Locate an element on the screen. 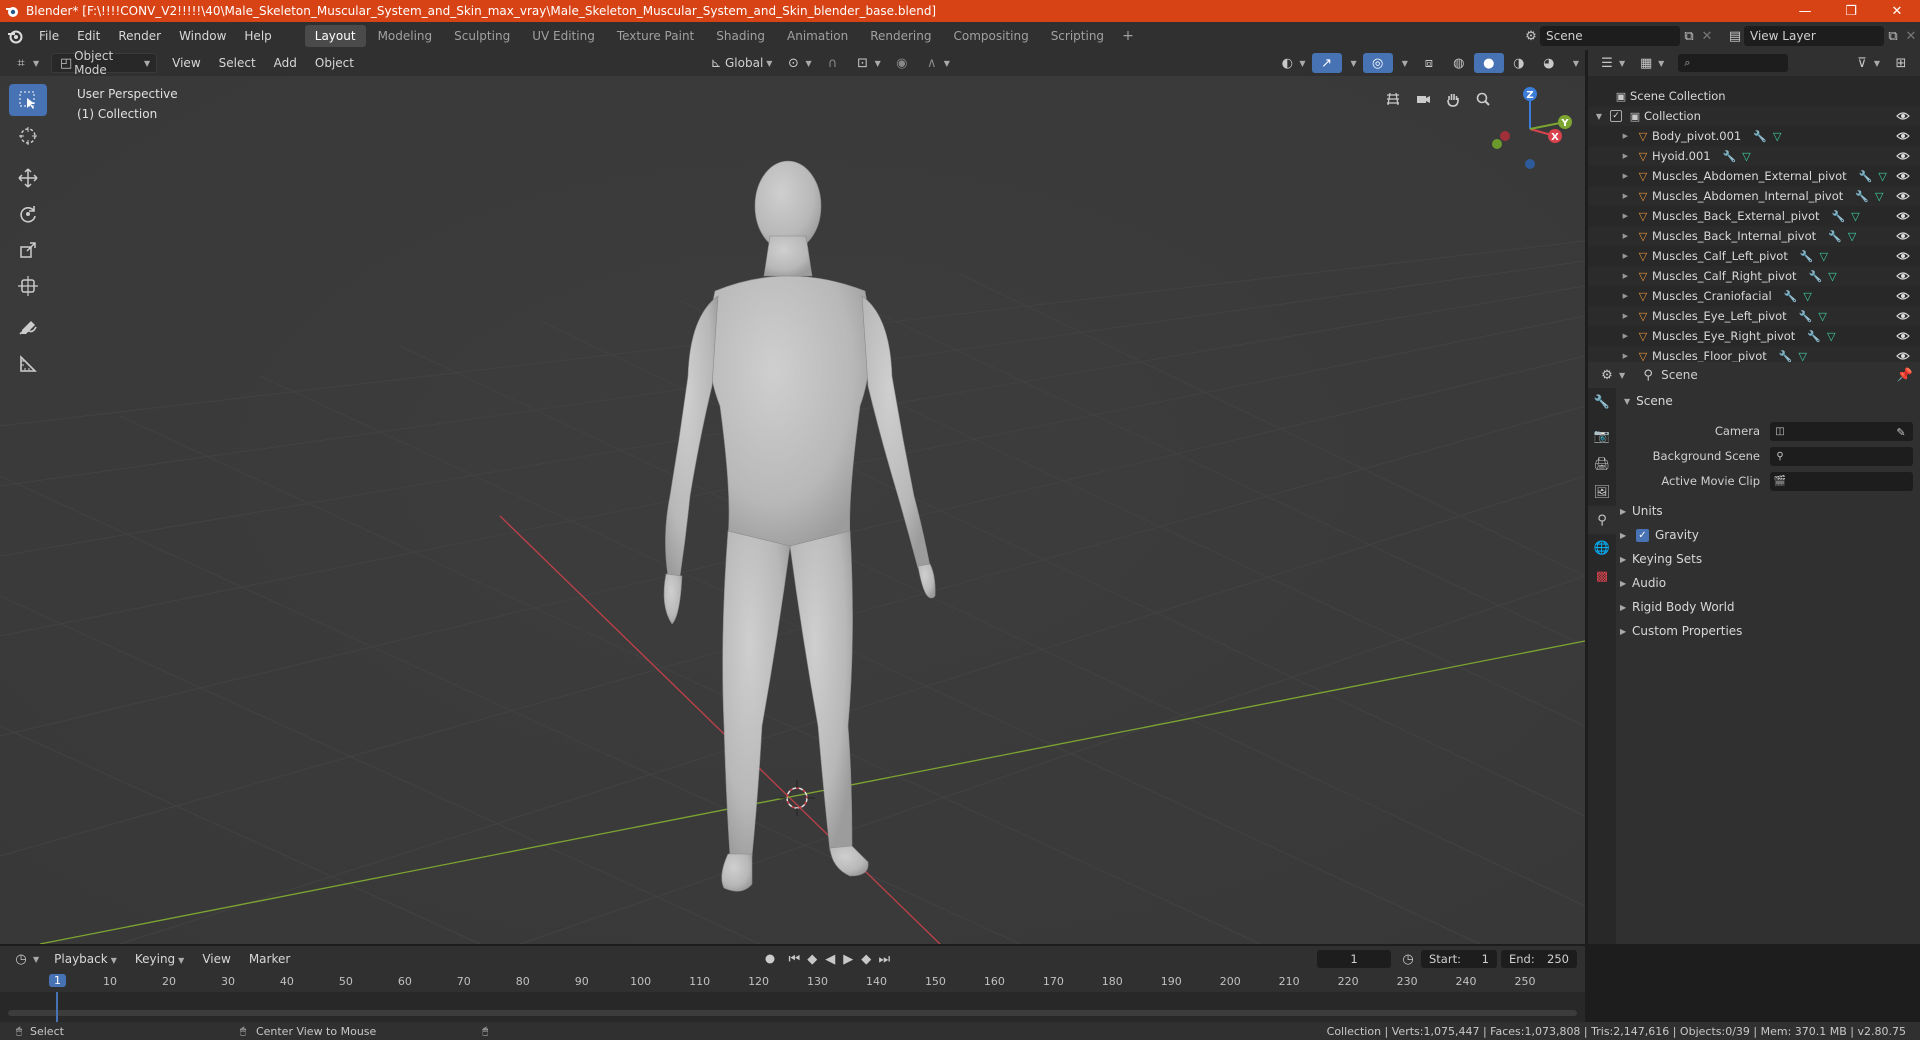 The image size is (1920, 1040). play-icon: ▶ is located at coordinates (848, 959).